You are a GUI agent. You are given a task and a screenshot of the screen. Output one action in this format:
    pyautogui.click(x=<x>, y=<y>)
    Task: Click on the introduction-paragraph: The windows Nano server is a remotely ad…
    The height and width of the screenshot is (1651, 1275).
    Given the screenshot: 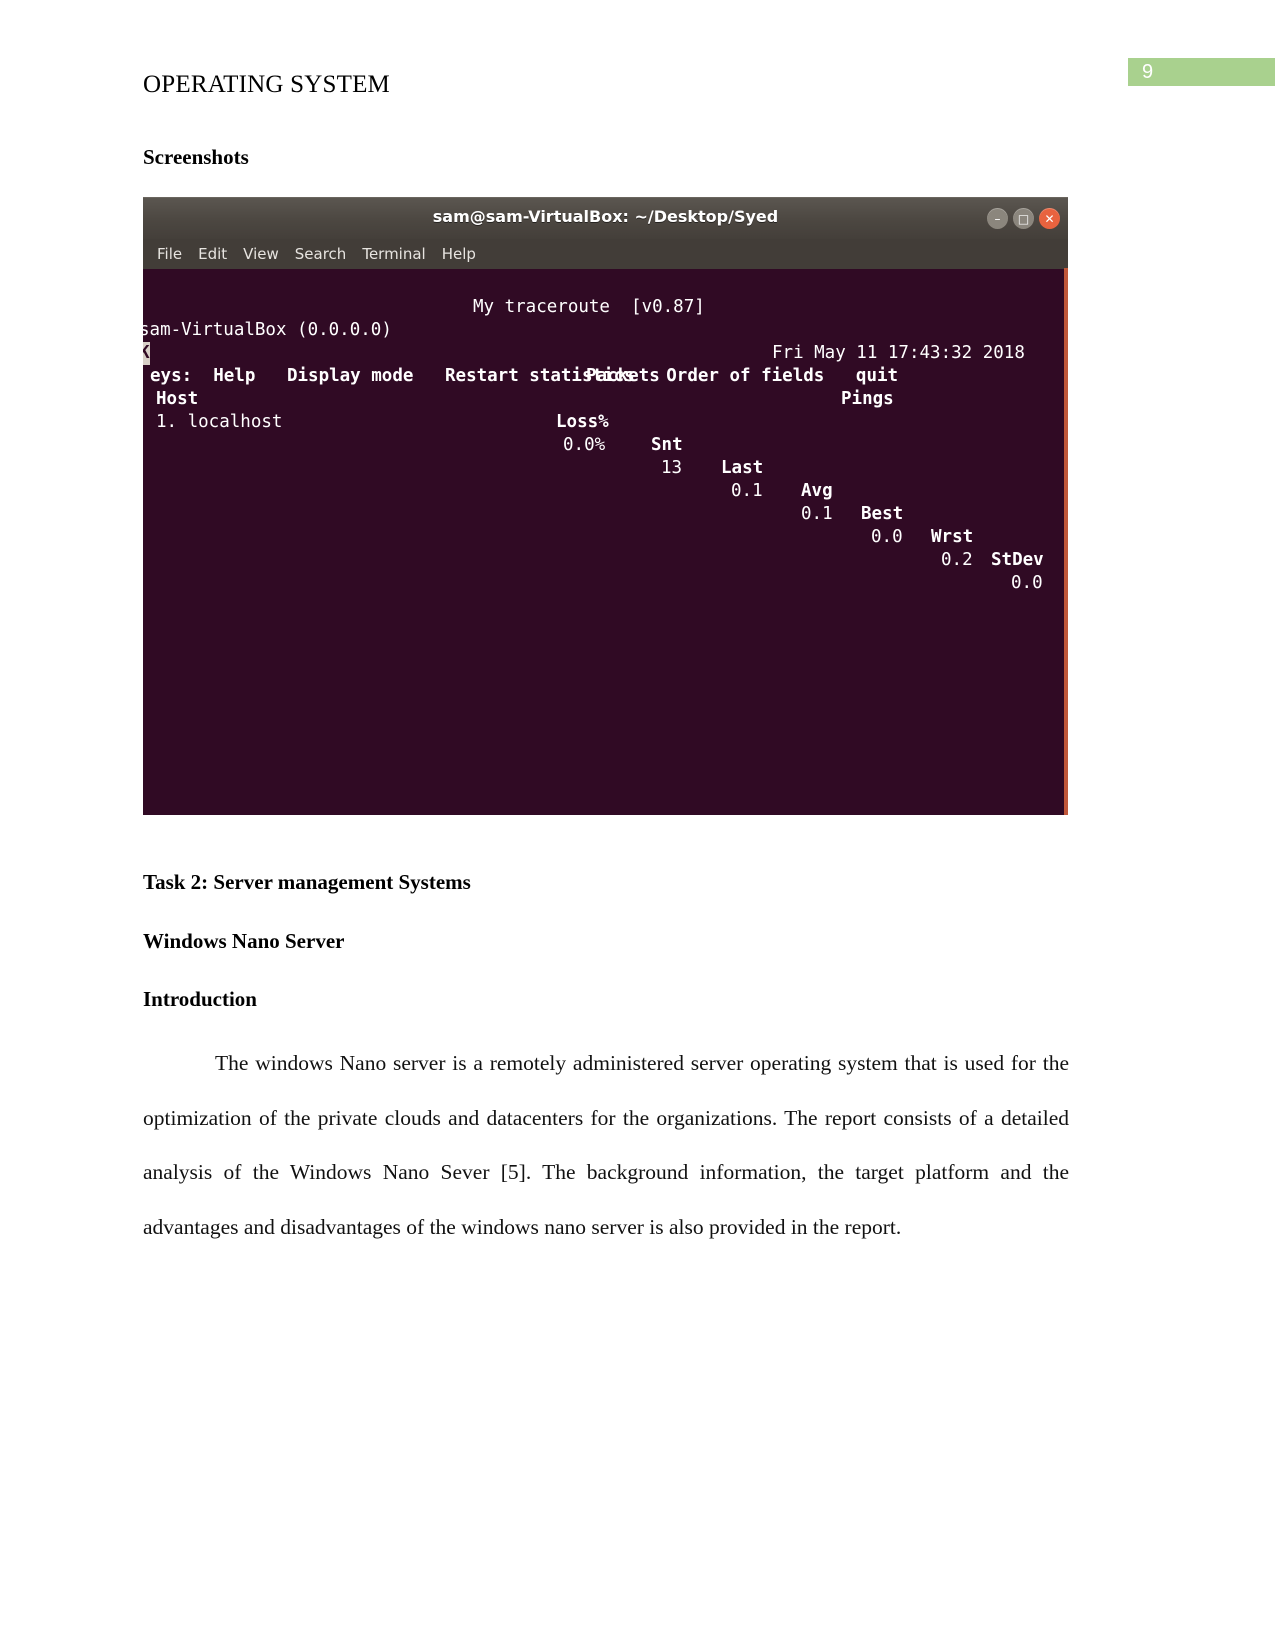 What is the action you would take?
    pyautogui.click(x=606, y=1145)
    